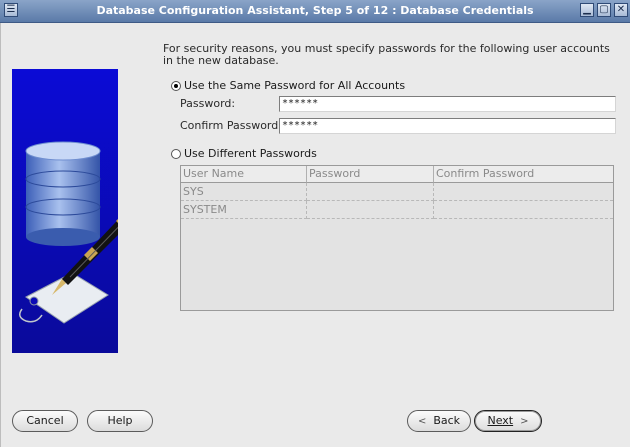 This screenshot has width=630, height=447. I want to click on radio-selected-icon, so click(176, 85).